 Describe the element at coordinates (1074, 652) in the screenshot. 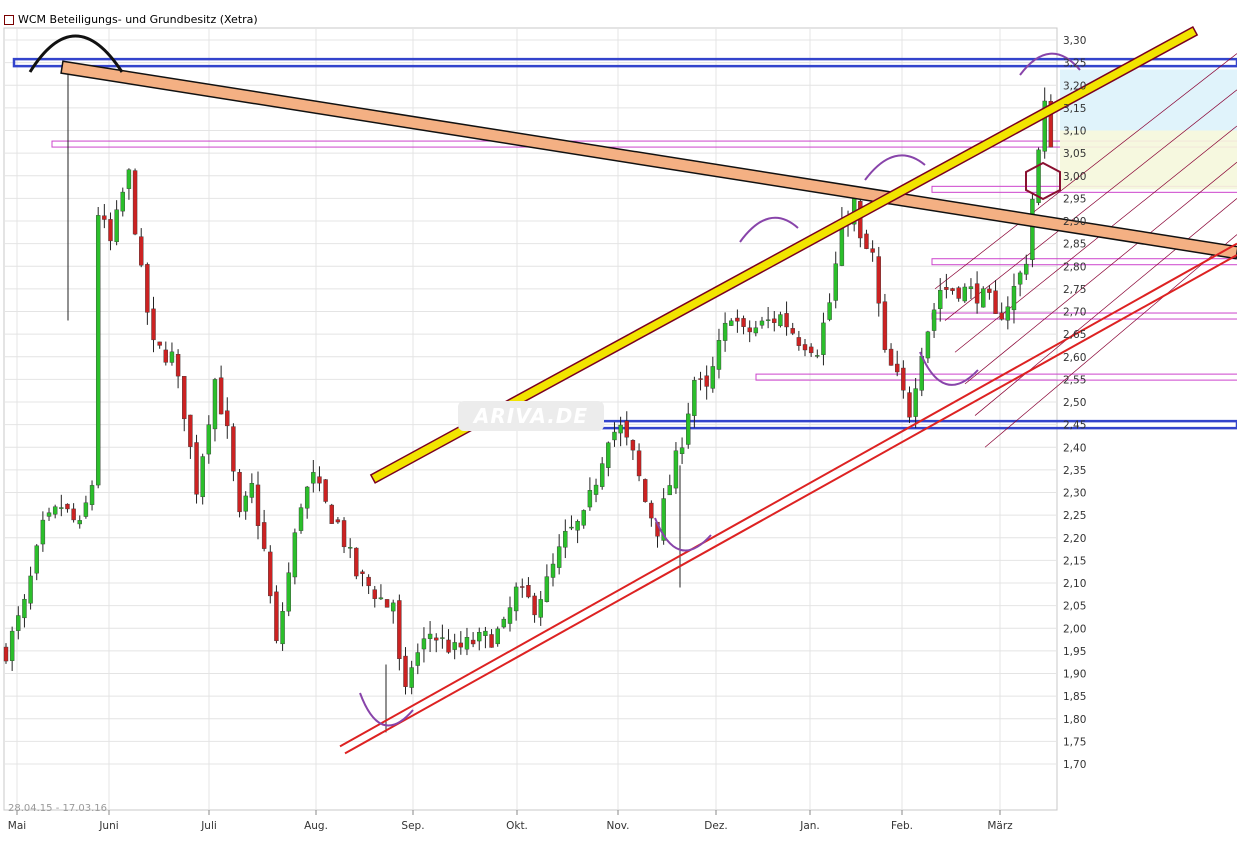

I see `y-tick-label: 1,95` at that location.